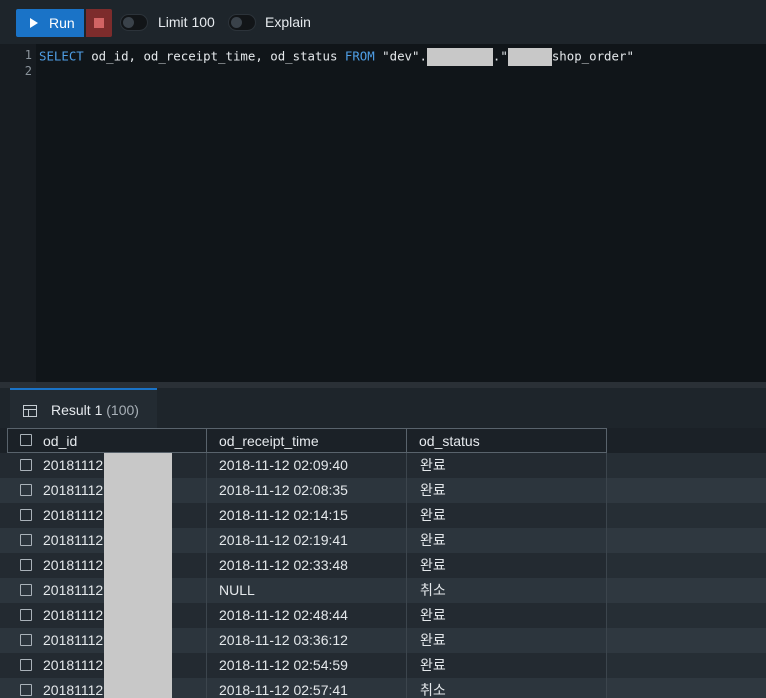 This screenshot has height=698, width=766. Describe the element at coordinates (134, 22) in the screenshot. I see `limit-toggle` at that location.